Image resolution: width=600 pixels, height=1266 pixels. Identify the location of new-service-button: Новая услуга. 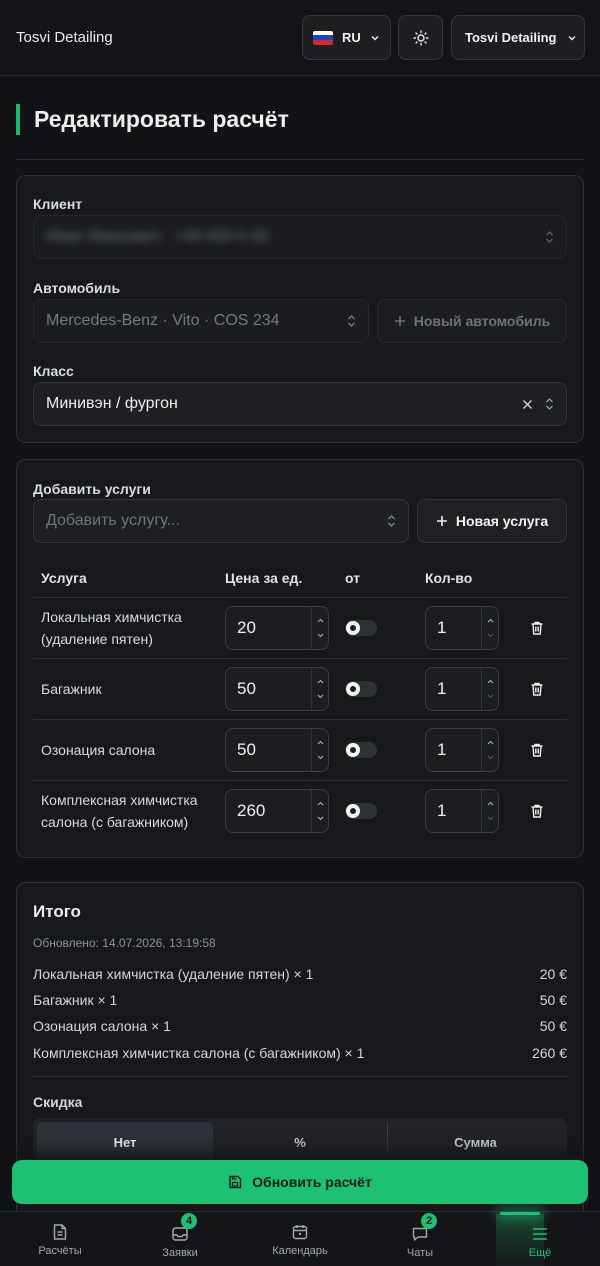
(492, 521).